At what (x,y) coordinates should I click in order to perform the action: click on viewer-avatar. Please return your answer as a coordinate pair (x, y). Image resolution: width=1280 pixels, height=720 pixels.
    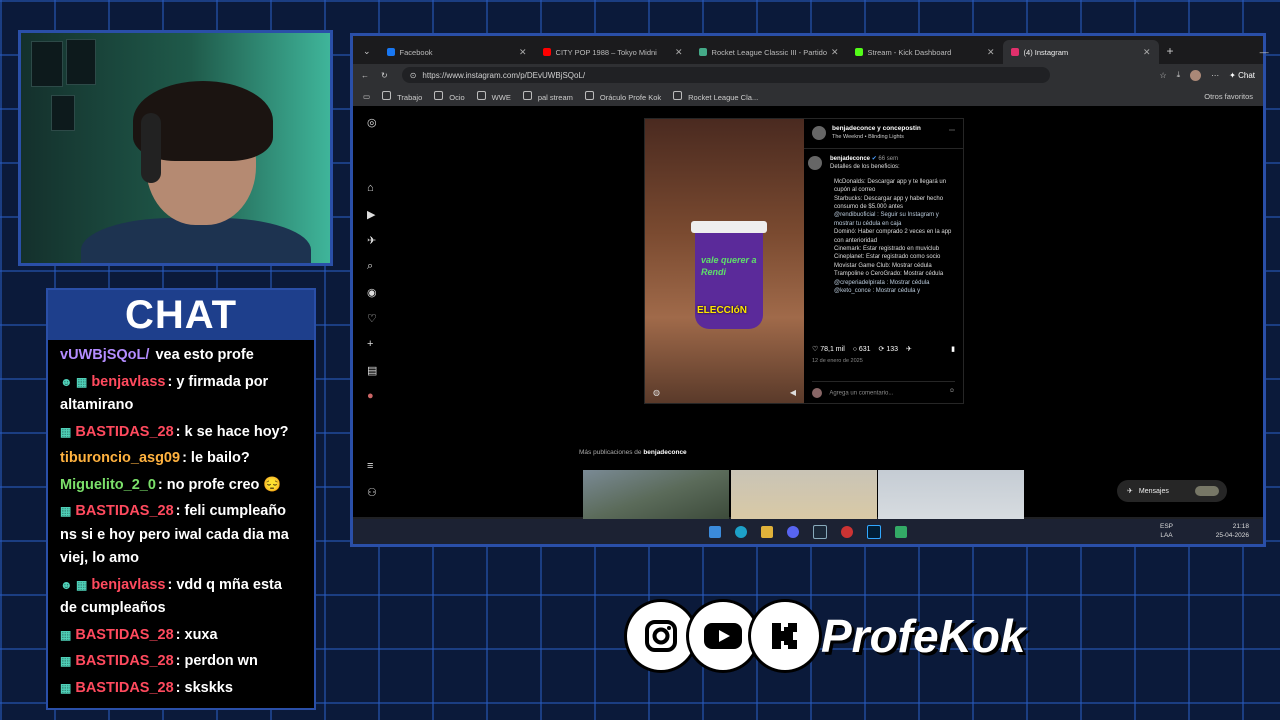
    Looking at the image, I should click on (817, 393).